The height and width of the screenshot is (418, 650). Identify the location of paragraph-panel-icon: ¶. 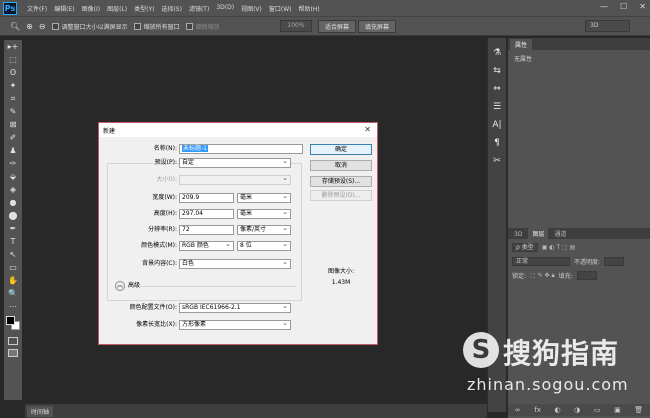
(497, 143).